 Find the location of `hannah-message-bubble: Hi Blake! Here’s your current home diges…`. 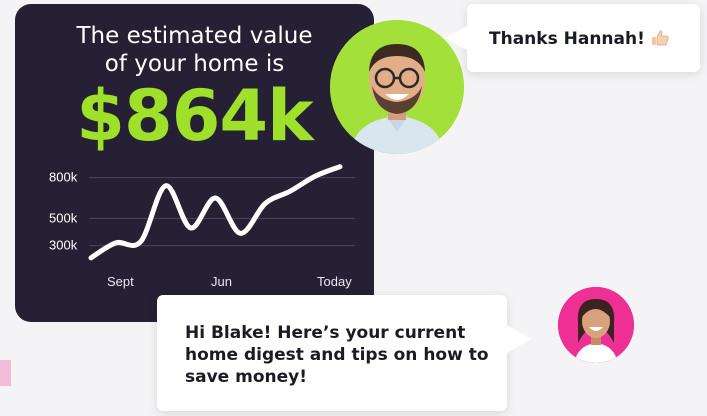

hannah-message-bubble: Hi Blake! Here’s your current home diges… is located at coordinates (344, 353).